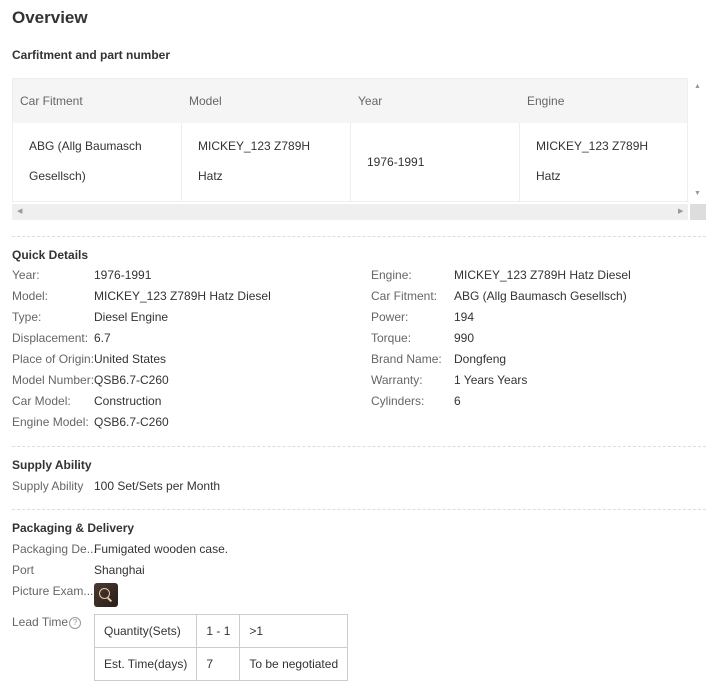 The width and height of the screenshot is (715, 689). I want to click on scroll-left-icon: ◀, so click(19, 211).